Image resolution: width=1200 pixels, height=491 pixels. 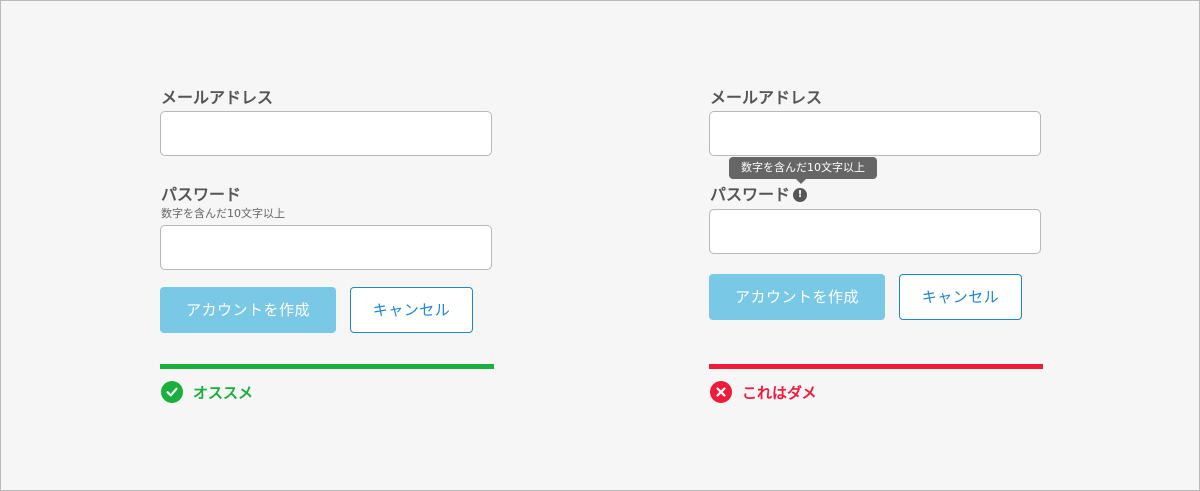 I want to click on recommended-divider, so click(x=327, y=366).